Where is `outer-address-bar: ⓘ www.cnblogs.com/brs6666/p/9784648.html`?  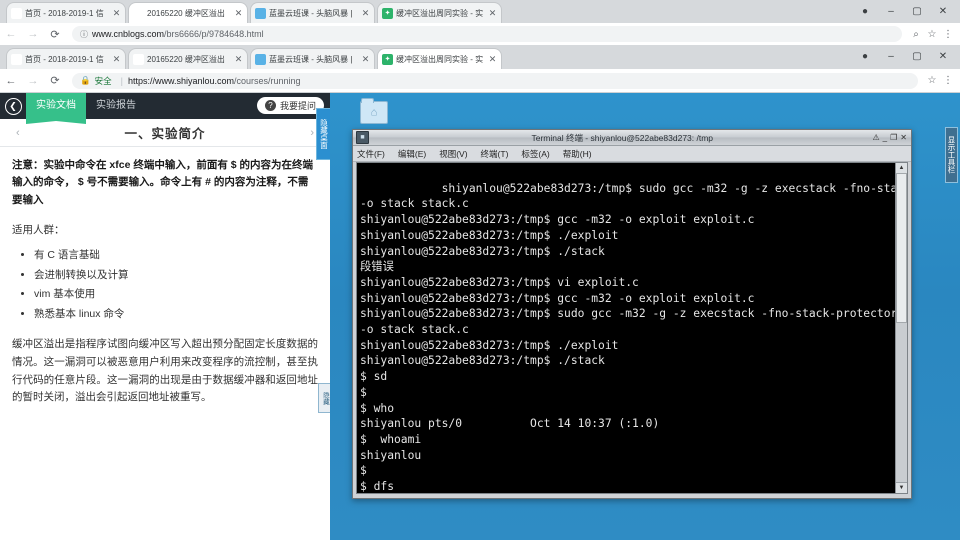 outer-address-bar: ⓘ www.cnblogs.com/brs6666/p/9784648.html is located at coordinates (487, 34).